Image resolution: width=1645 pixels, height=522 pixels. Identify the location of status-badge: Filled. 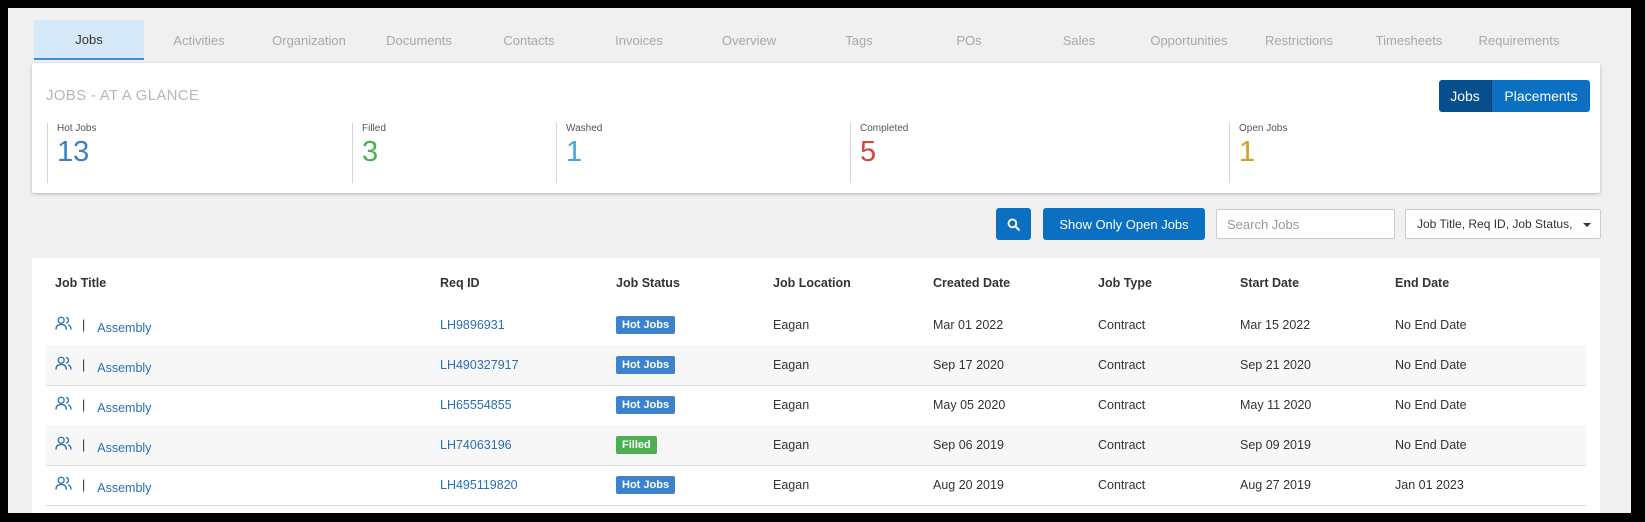
(636, 445).